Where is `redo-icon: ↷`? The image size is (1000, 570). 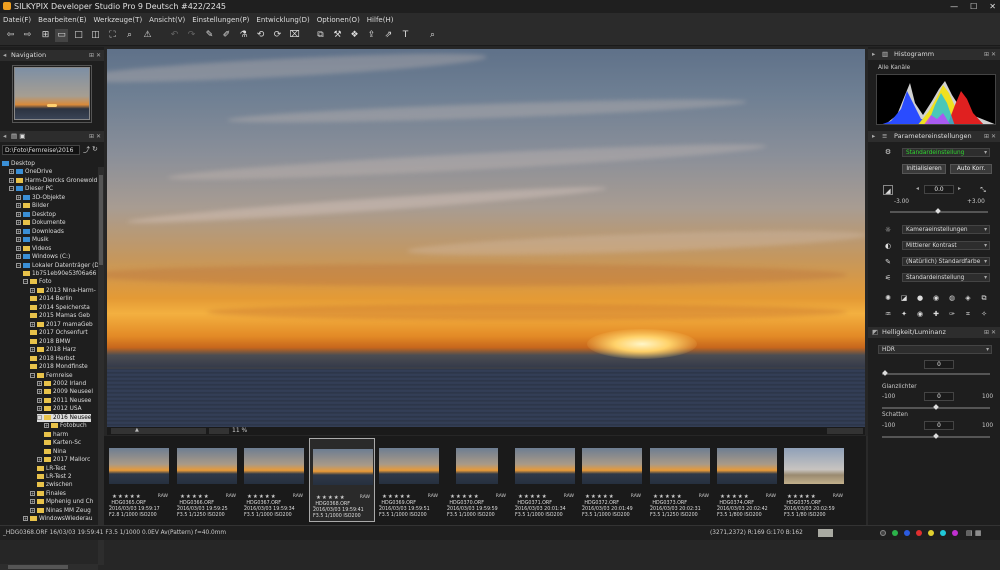
redo-icon: ↷ is located at coordinates (191, 35).